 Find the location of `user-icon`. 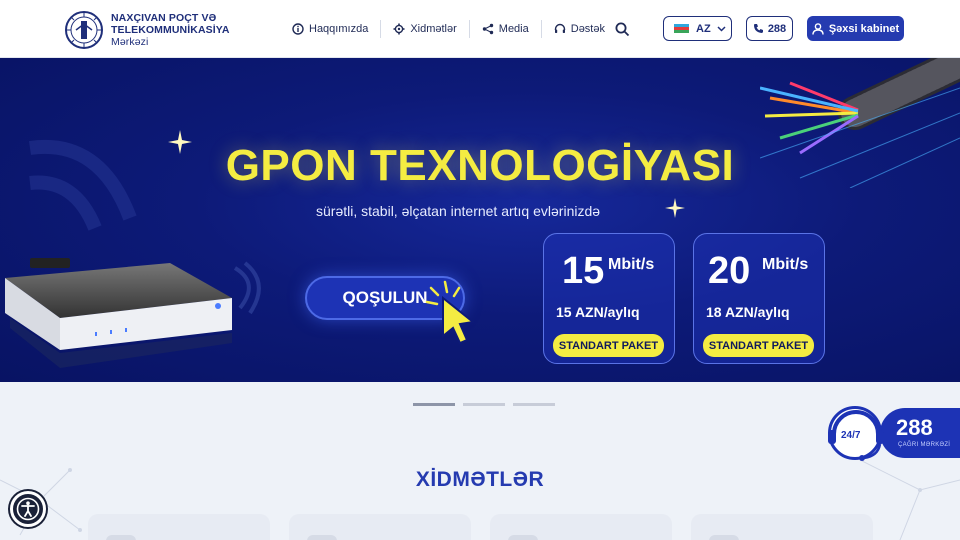

user-icon is located at coordinates (818, 28).